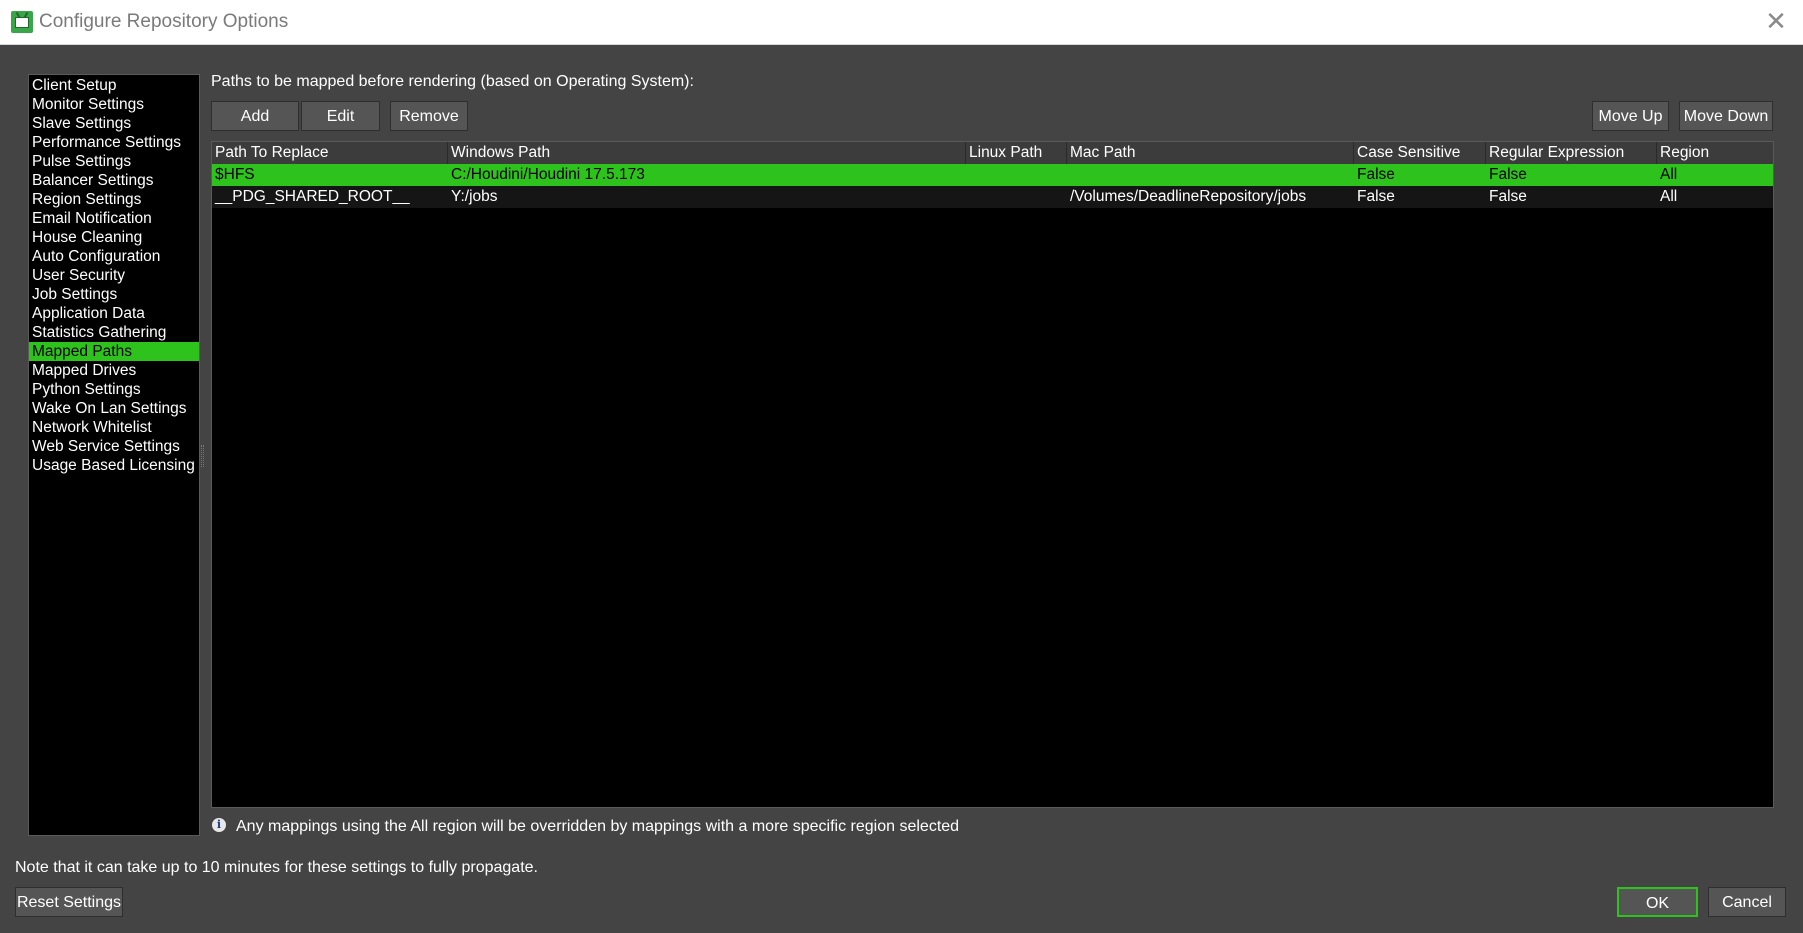  Describe the element at coordinates (1188, 196) in the screenshot. I see `cell-mac-path: /Volumes/DeadlineRepository/jobs` at that location.